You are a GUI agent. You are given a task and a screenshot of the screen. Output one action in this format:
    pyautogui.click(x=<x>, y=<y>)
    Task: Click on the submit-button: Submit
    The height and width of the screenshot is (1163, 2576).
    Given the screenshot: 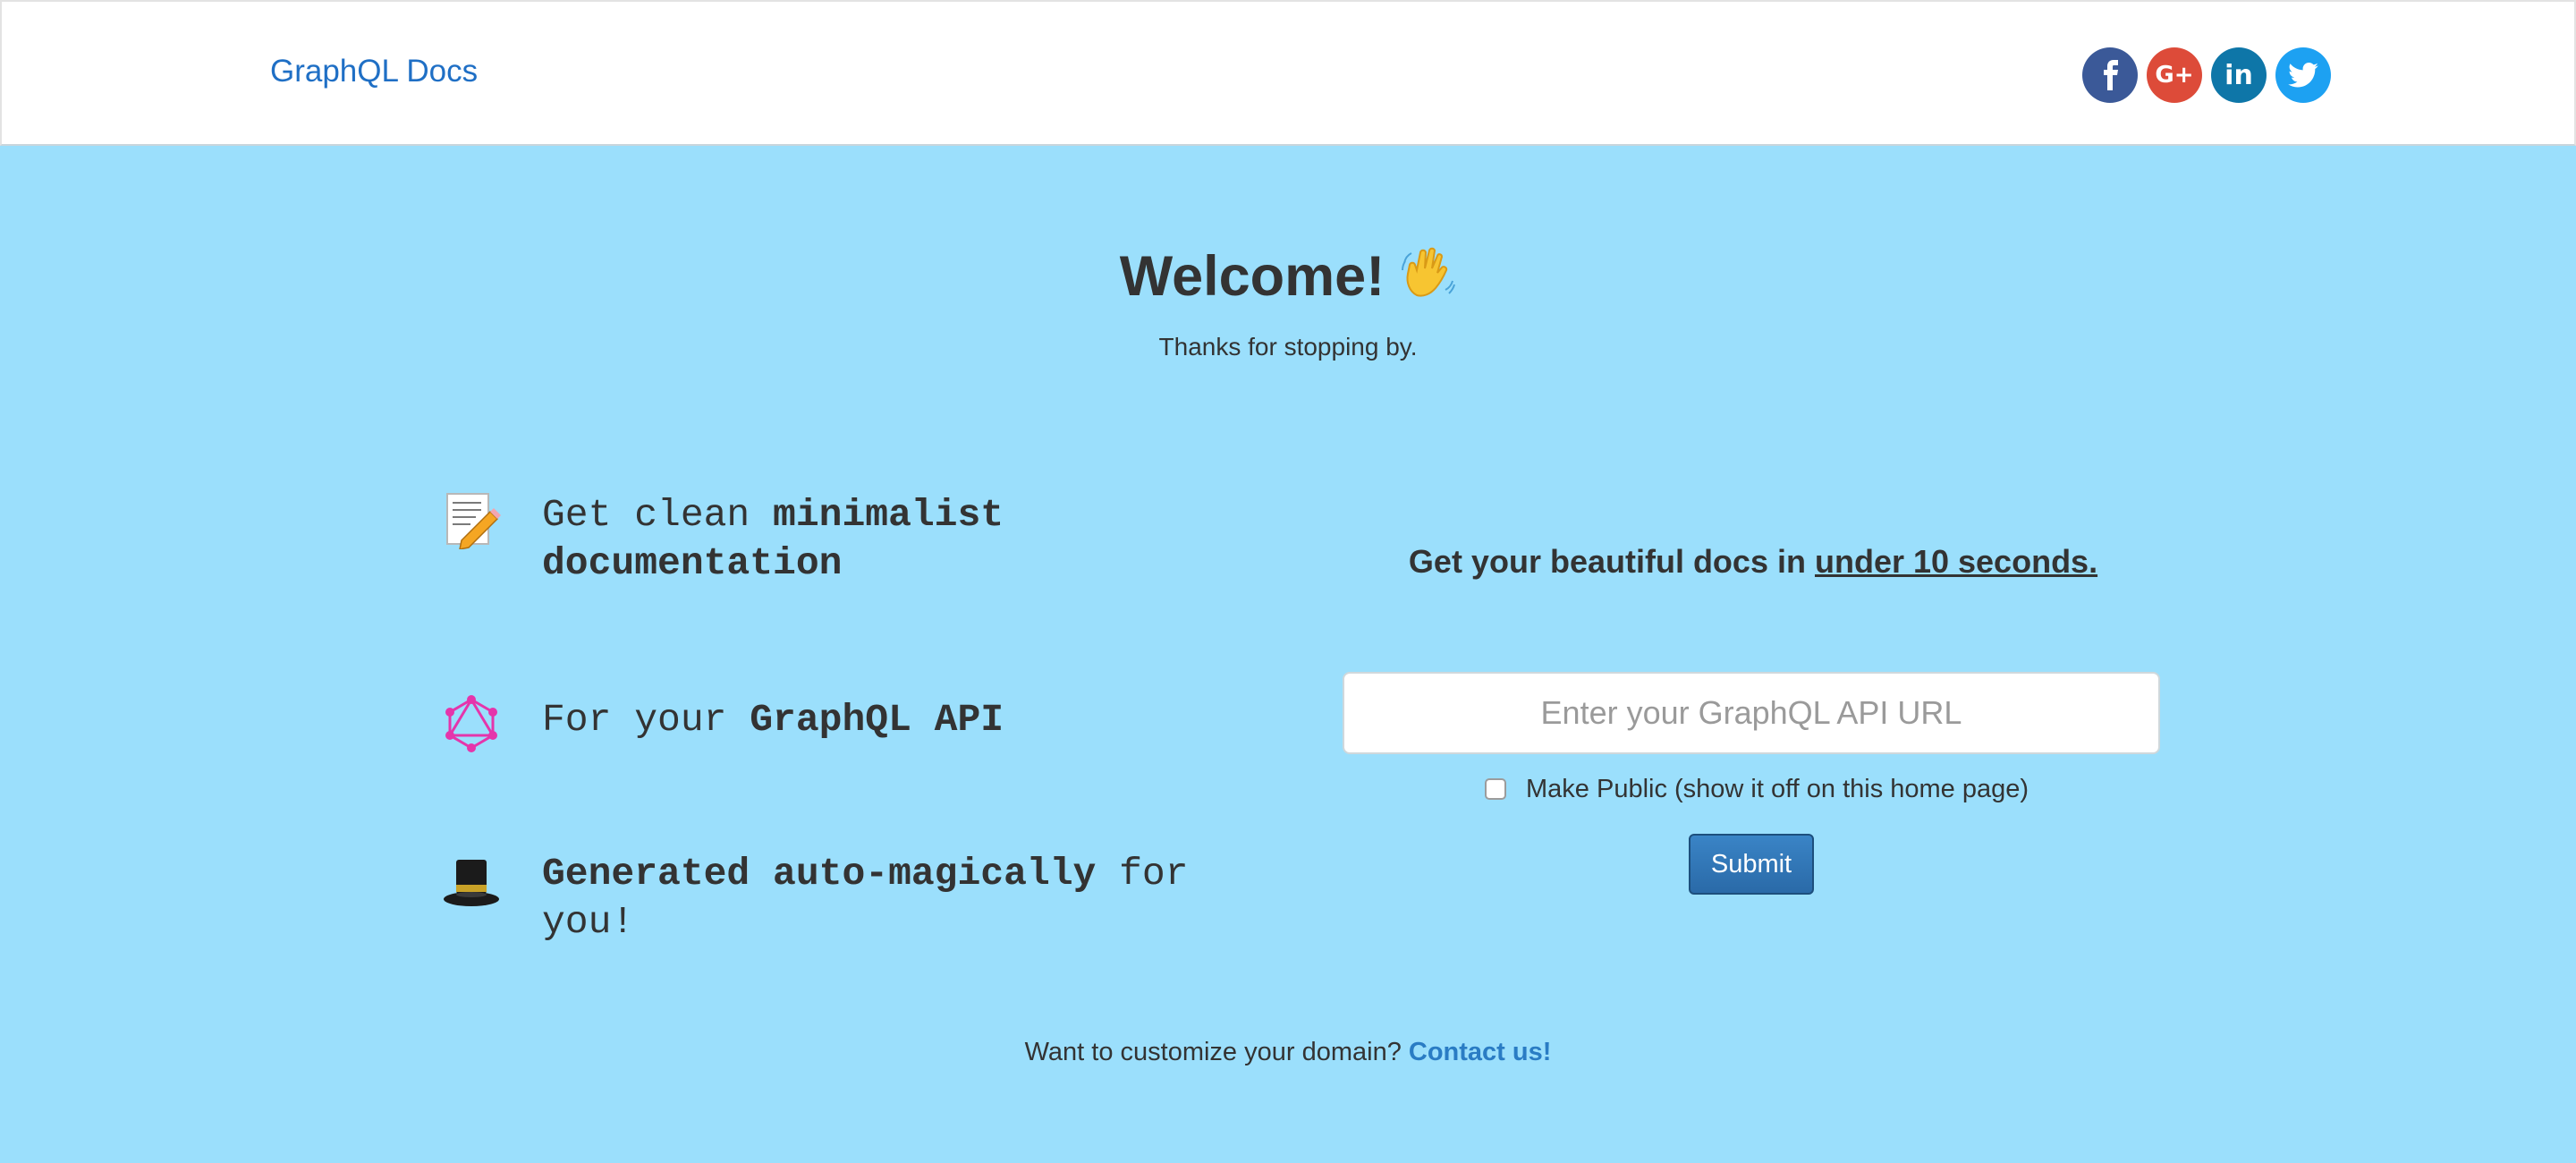 What is the action you would take?
    pyautogui.click(x=1751, y=865)
    